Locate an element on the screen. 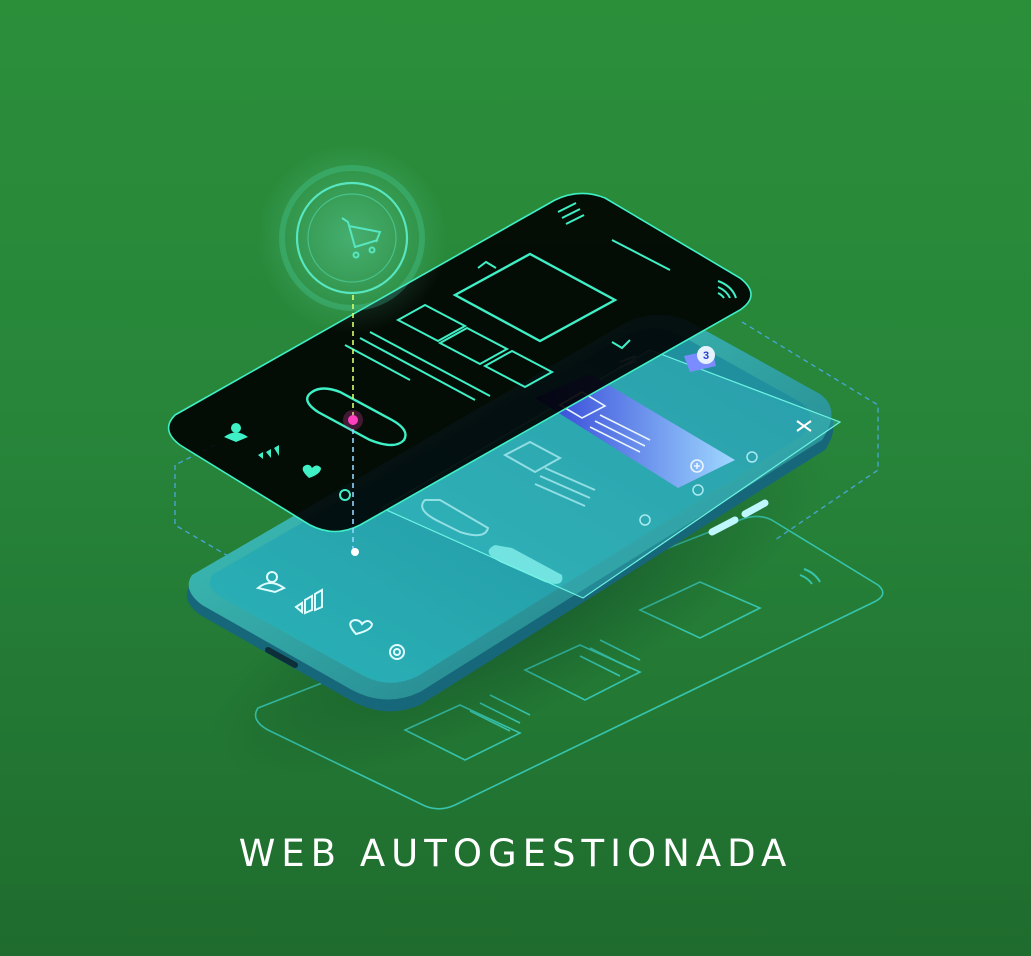  cart-badge-count: 3 is located at coordinates (706, 356).